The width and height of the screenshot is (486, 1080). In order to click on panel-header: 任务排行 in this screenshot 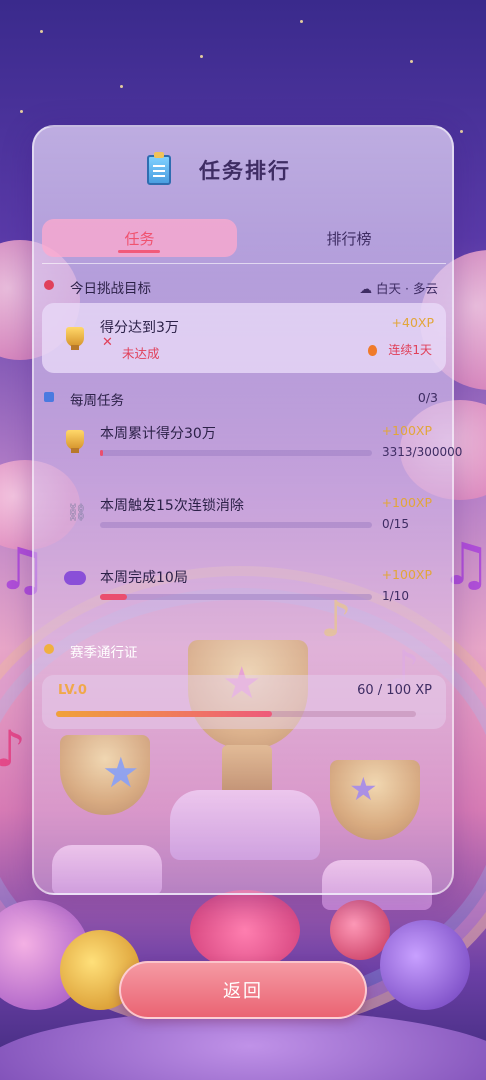, I will do `click(243, 171)`.